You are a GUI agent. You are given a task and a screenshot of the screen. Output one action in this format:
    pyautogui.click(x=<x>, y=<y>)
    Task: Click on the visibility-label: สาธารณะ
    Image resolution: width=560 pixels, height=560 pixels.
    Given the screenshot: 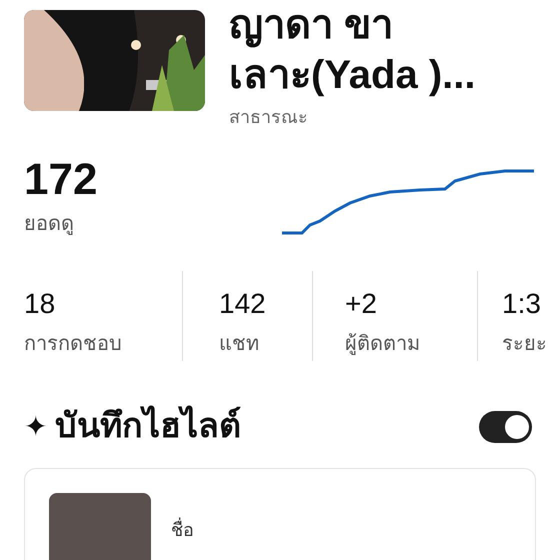 What is the action you would take?
    pyautogui.click(x=269, y=117)
    